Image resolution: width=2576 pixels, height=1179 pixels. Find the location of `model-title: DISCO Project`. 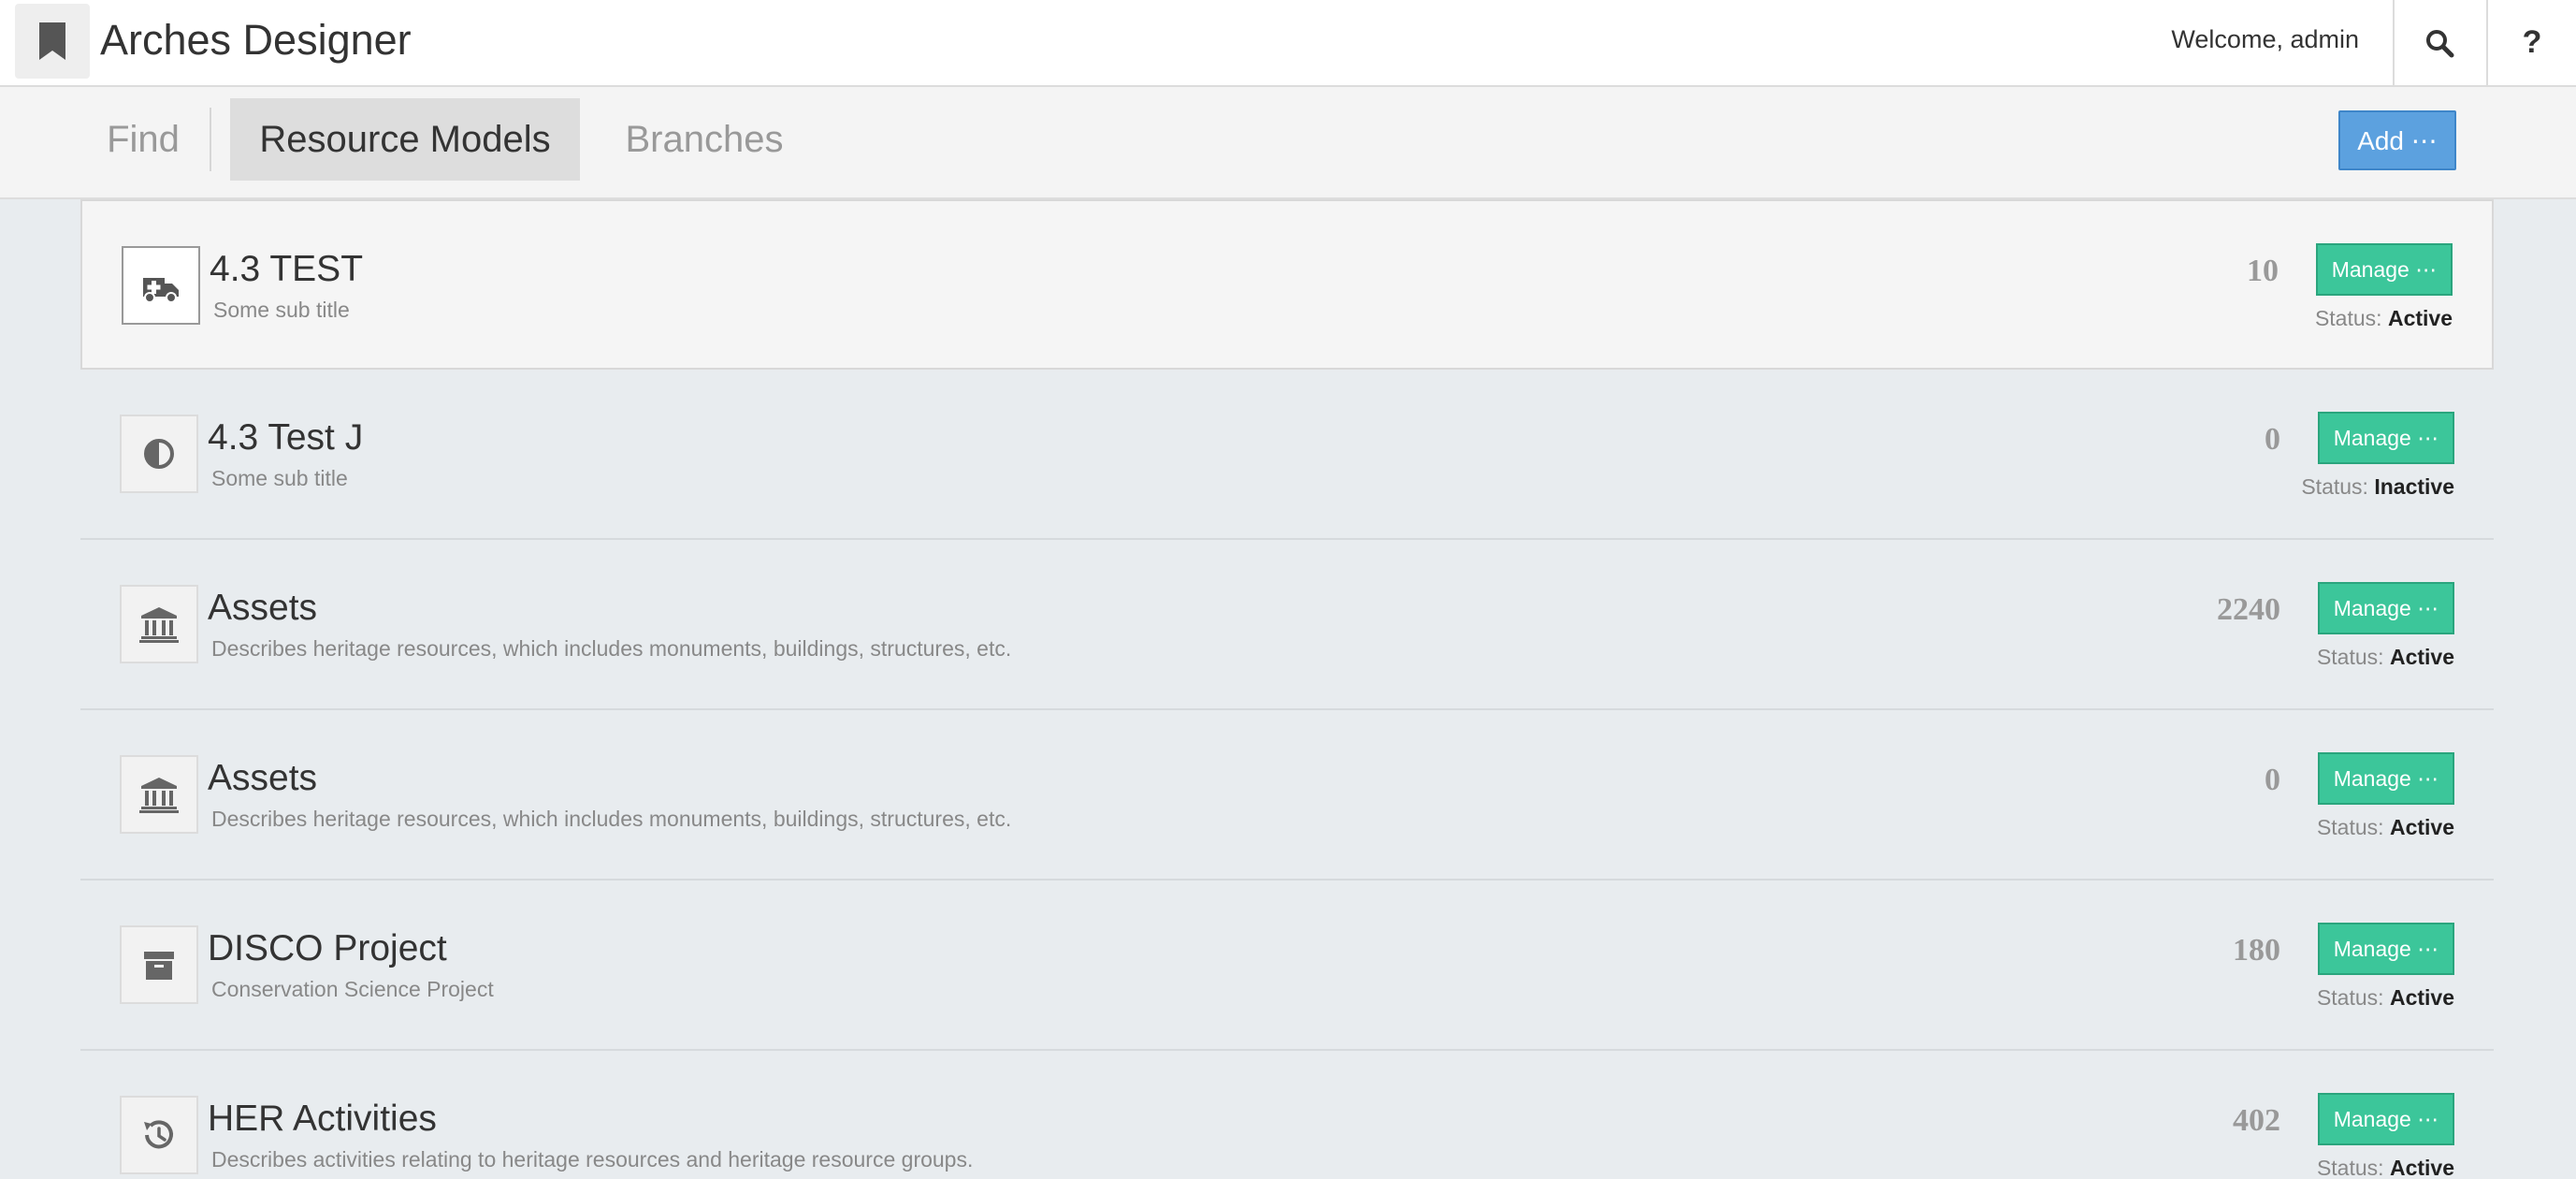

model-title: DISCO Project is located at coordinates (327, 948).